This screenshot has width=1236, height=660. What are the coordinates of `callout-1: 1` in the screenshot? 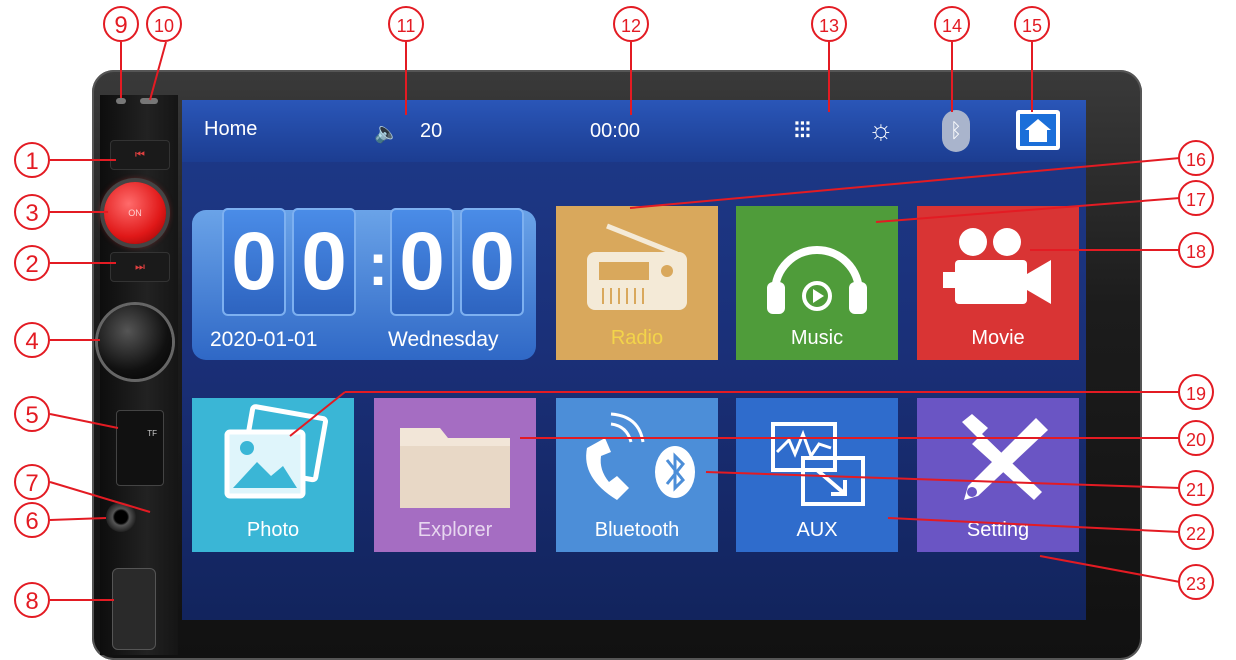 It's located at (32, 160).